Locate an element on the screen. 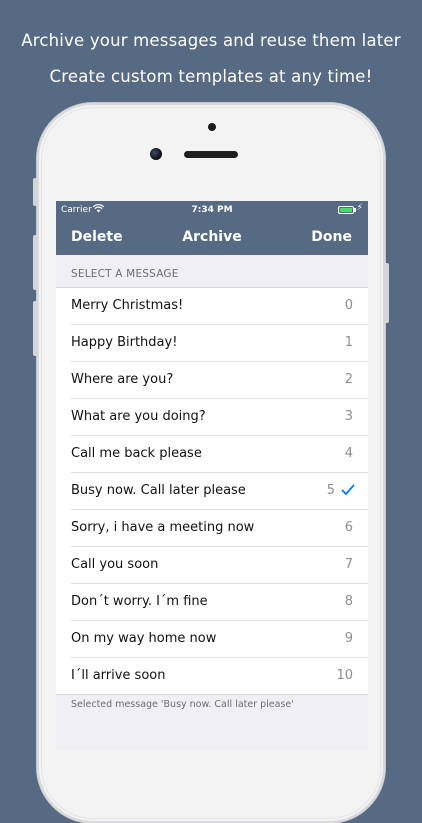 The image size is (422, 823). message-text: Happy Birthday! is located at coordinates (124, 342).